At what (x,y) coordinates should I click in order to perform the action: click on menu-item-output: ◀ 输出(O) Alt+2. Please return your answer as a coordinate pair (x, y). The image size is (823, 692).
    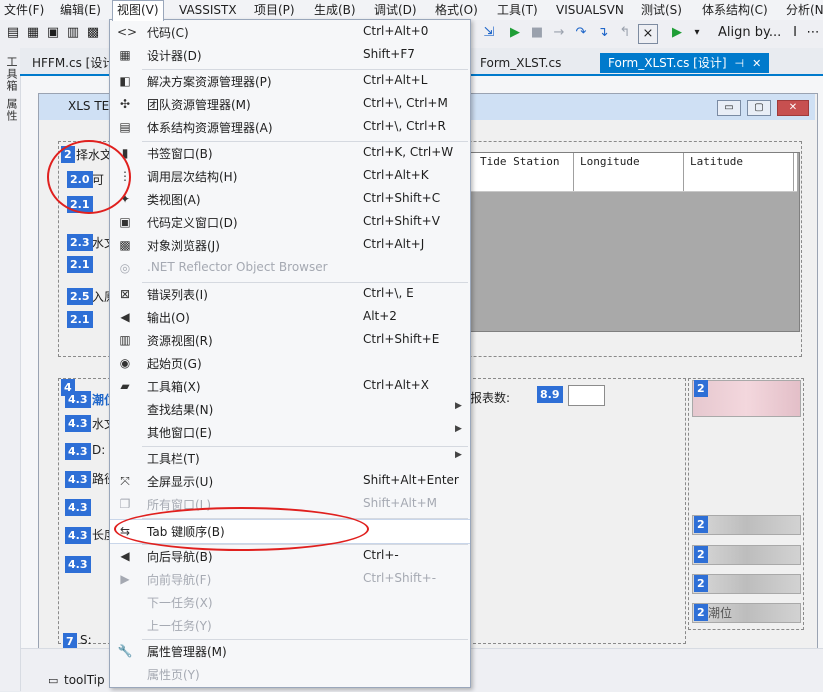
    Looking at the image, I should click on (290, 317).